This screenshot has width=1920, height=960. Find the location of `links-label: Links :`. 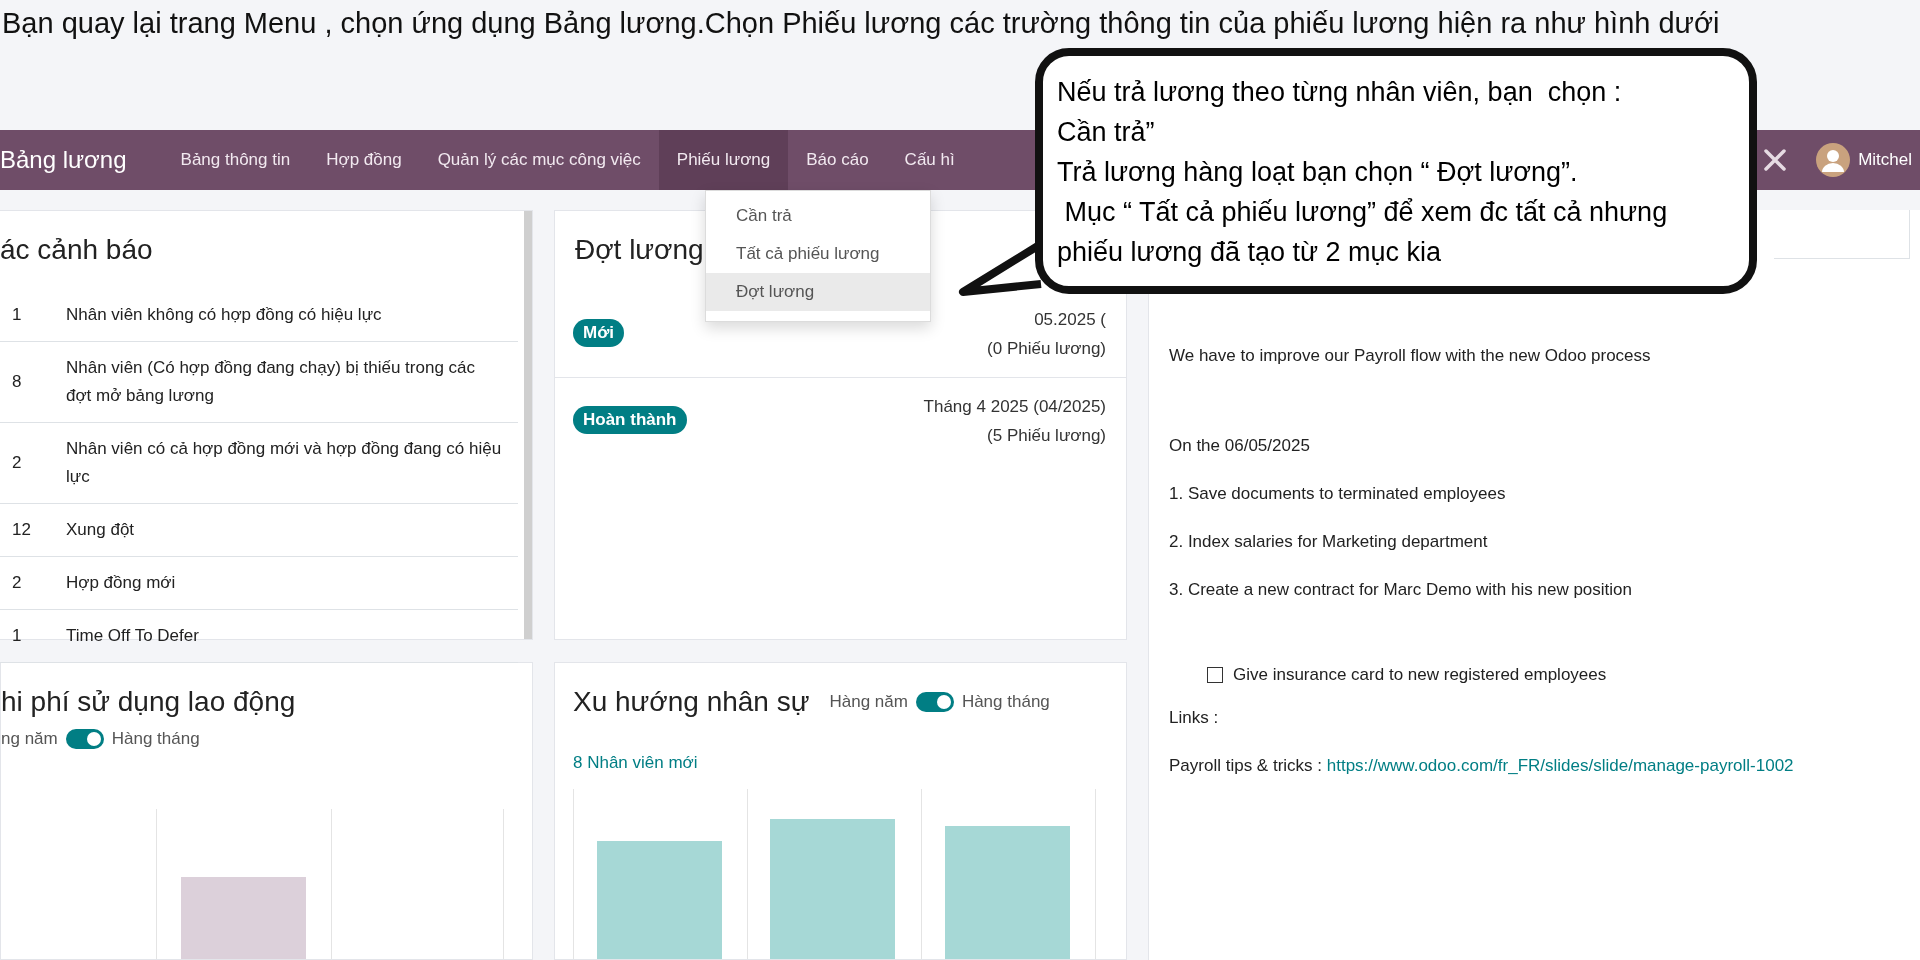

links-label: Links : is located at coordinates (1194, 718).